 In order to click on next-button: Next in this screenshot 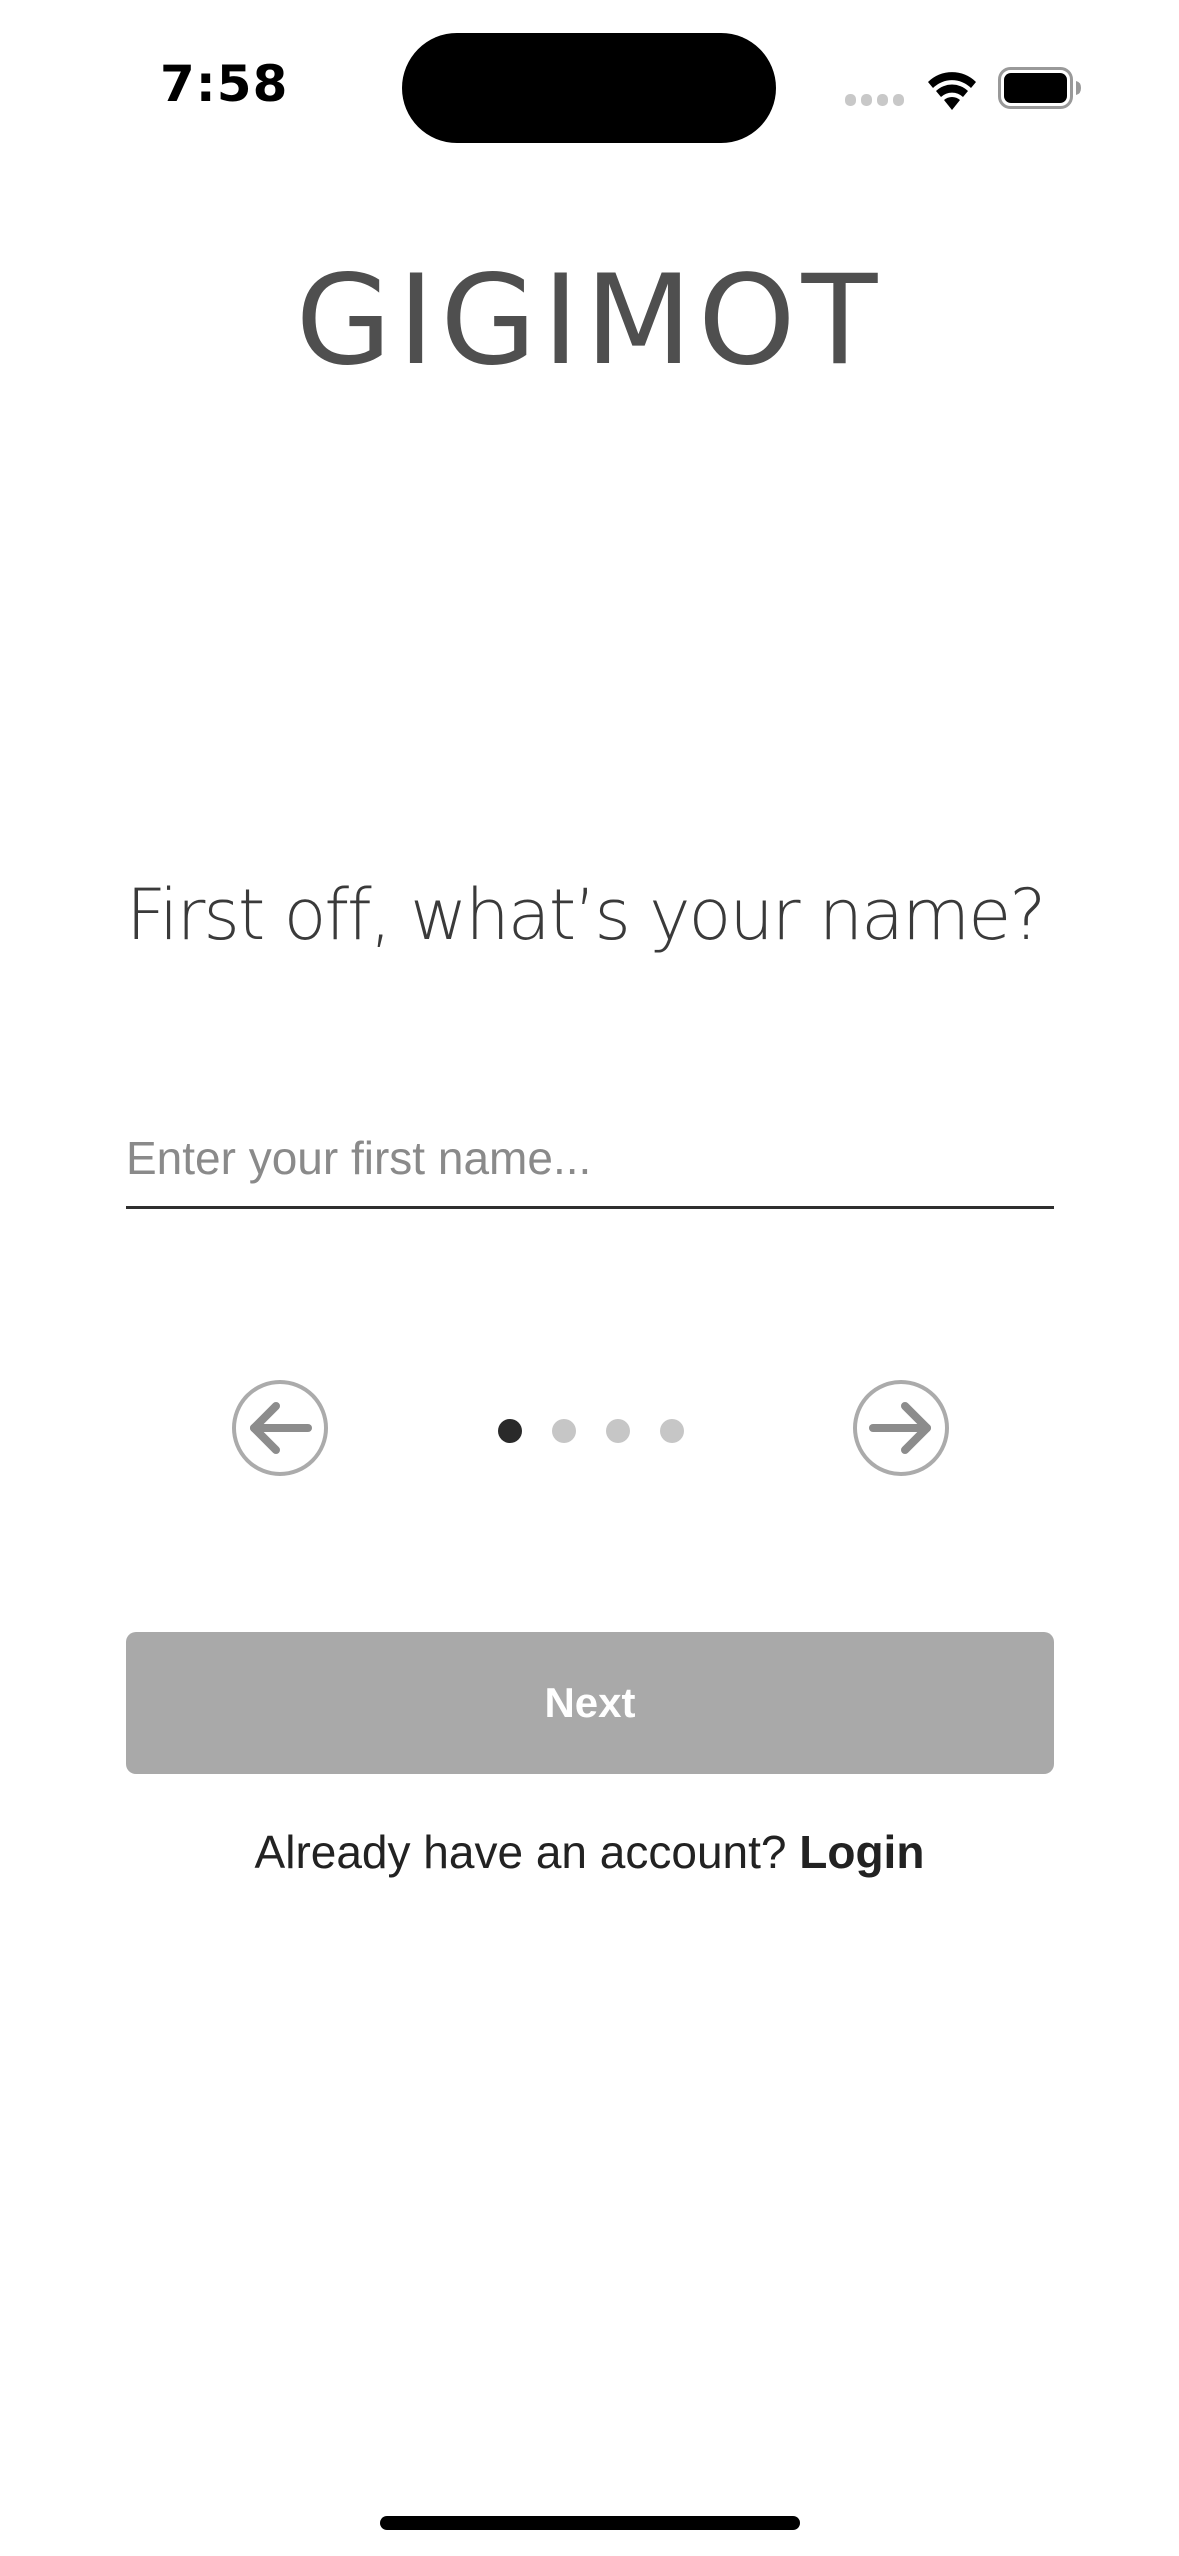, I will do `click(590, 1703)`.